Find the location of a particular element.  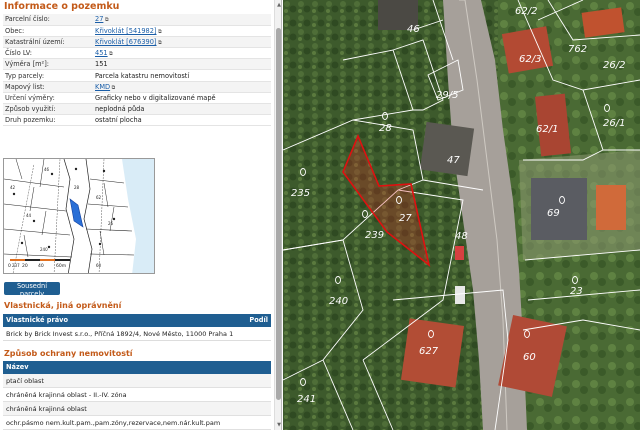

info-row-label: Katastrální území: is located at coordinates (48, 42).